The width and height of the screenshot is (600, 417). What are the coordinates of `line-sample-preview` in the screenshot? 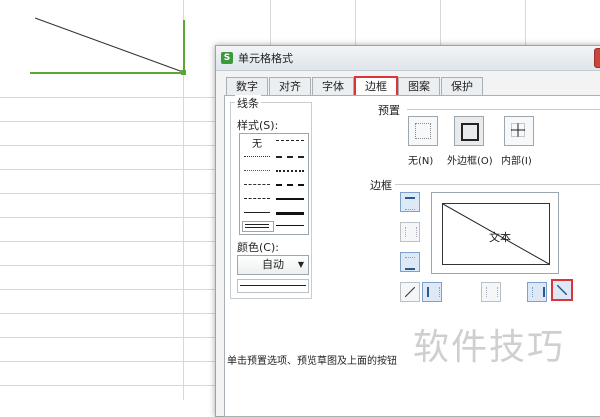 It's located at (273, 286).